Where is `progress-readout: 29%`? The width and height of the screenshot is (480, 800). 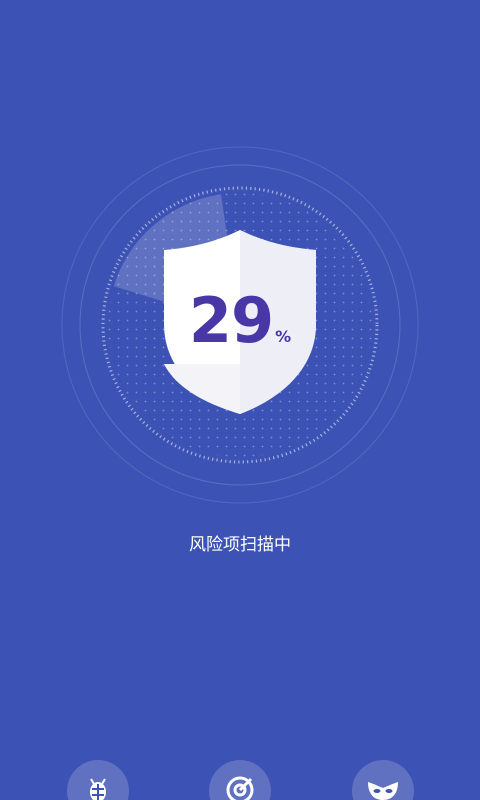 progress-readout: 29% is located at coordinates (240, 320).